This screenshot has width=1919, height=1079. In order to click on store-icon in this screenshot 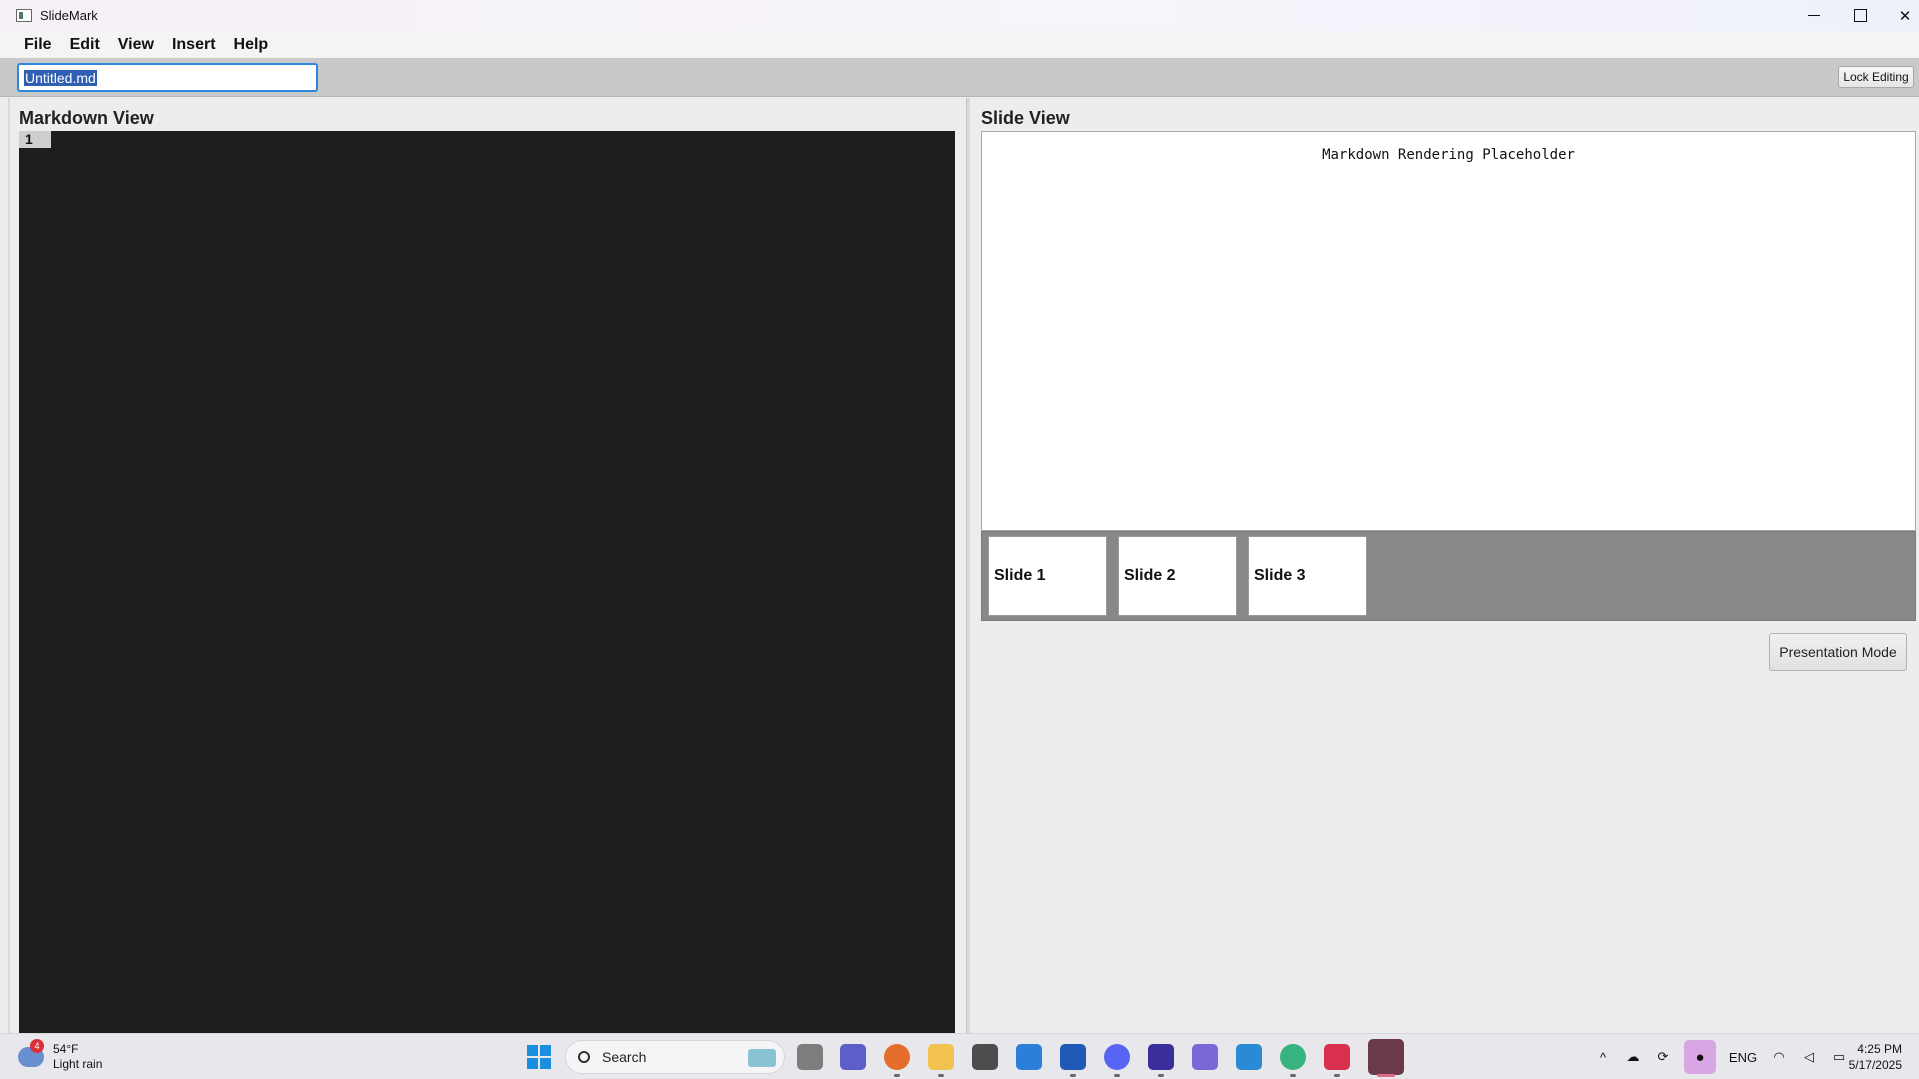, I will do `click(1029, 1057)`.